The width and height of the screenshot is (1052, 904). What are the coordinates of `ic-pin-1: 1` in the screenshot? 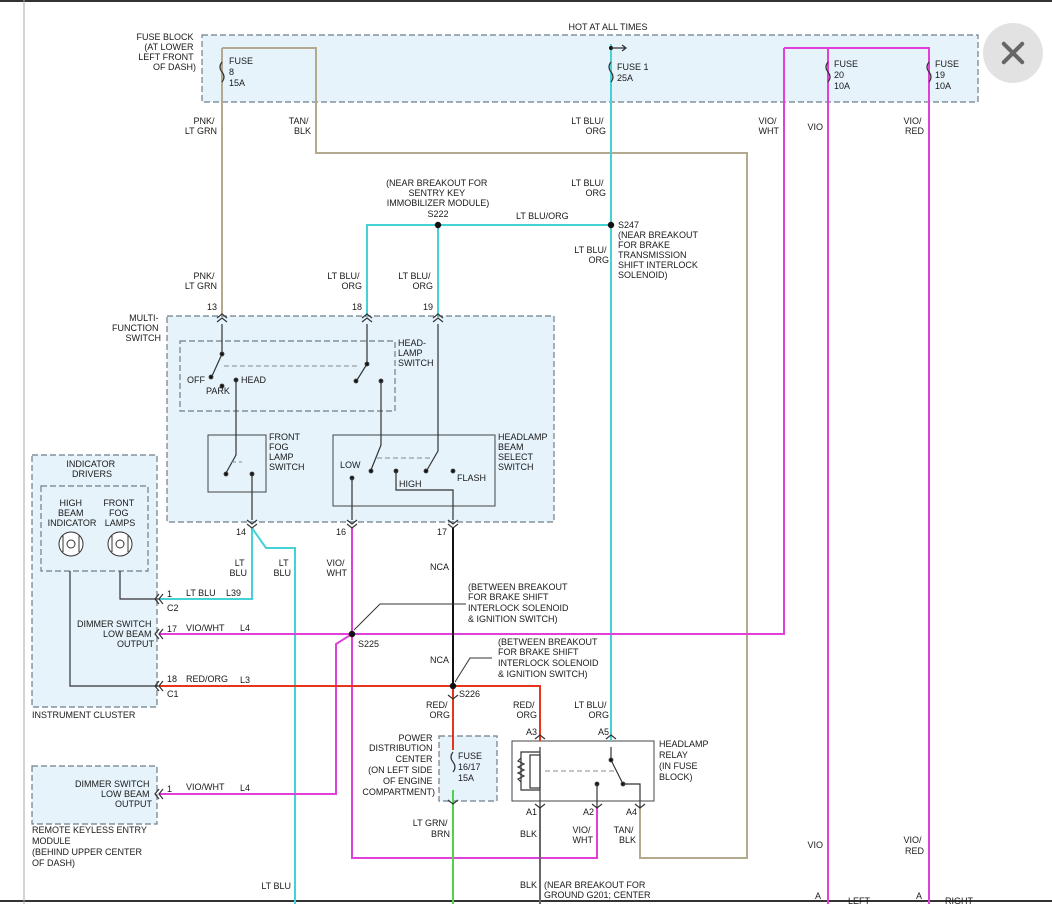 It's located at (169, 594).